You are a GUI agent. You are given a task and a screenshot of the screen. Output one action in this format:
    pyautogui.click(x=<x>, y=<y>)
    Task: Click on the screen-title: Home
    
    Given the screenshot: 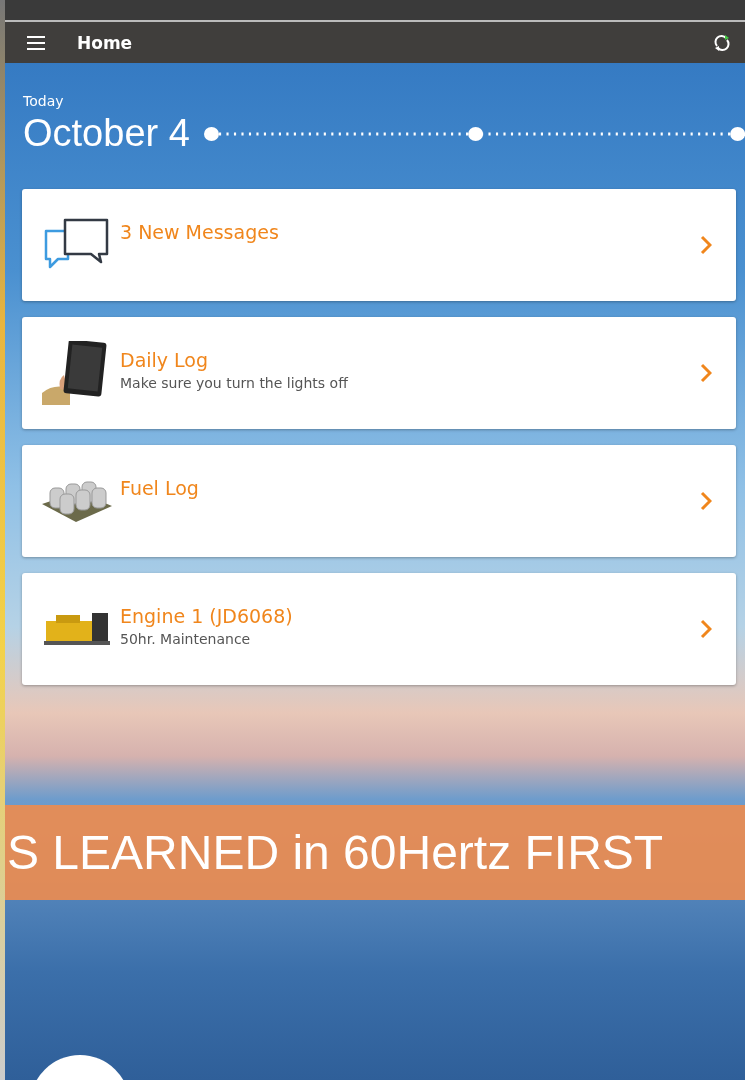 What is the action you would take?
    pyautogui.click(x=105, y=42)
    